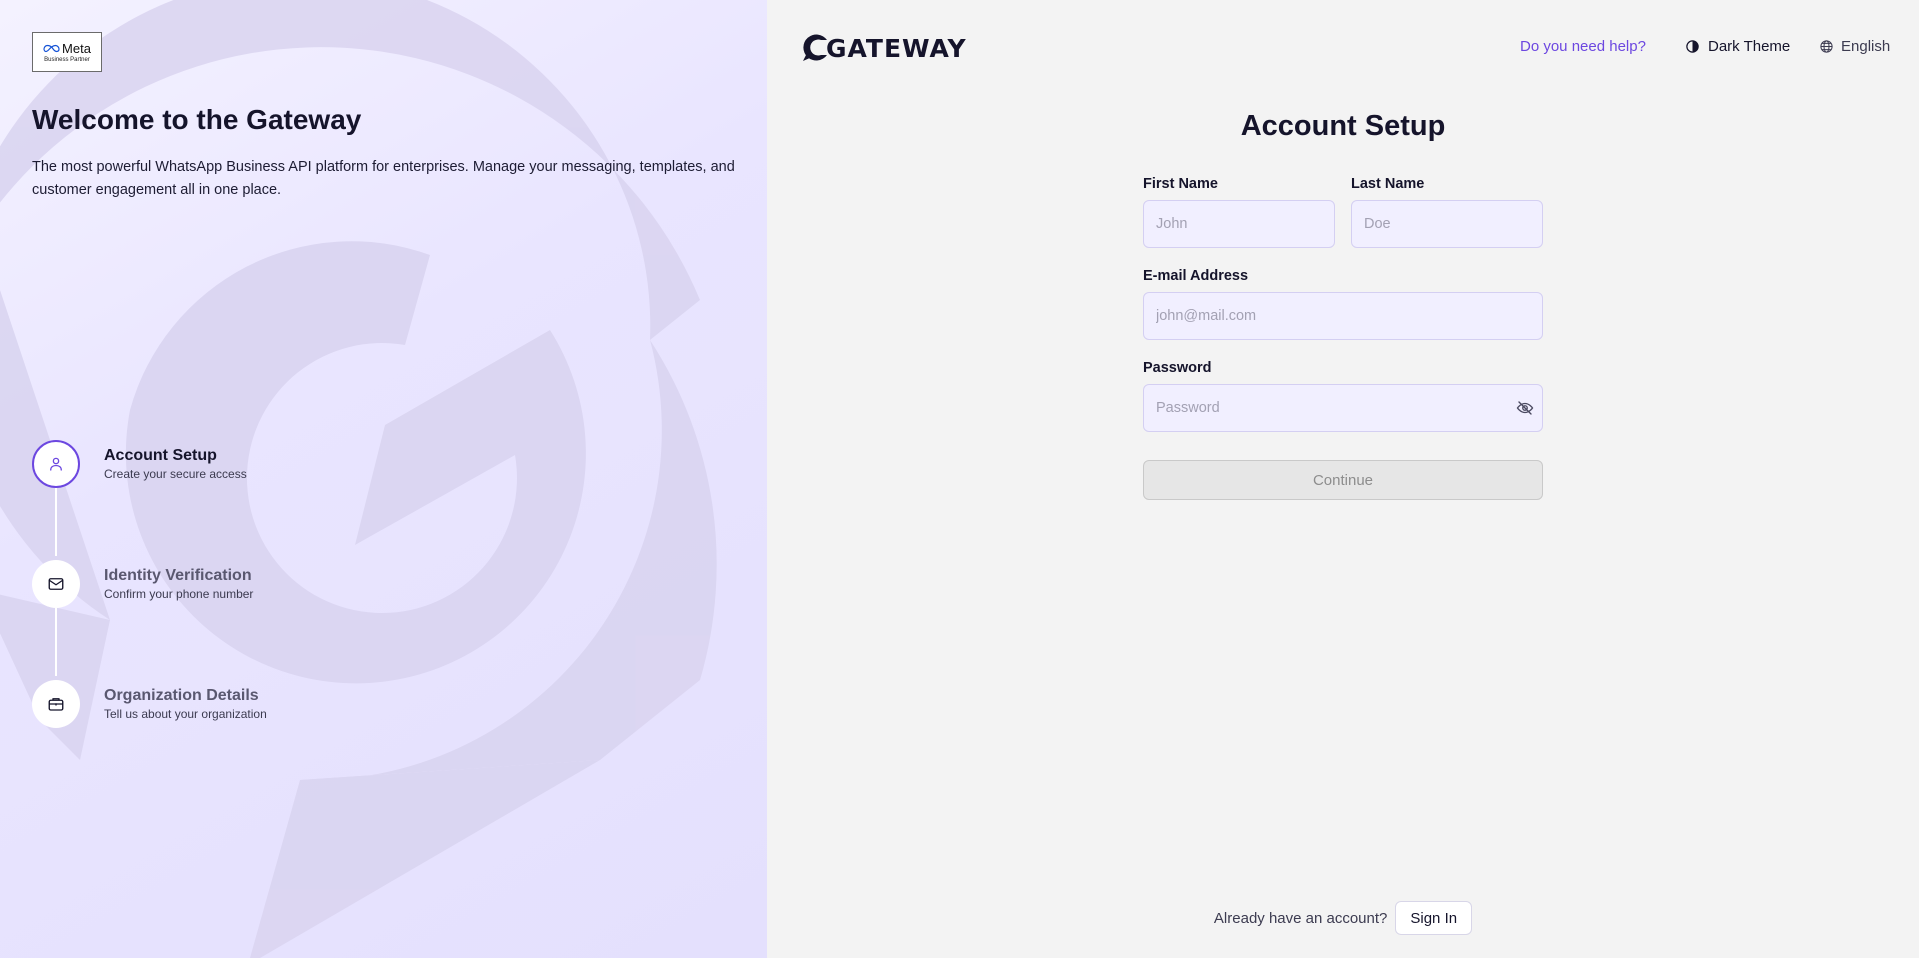 The width and height of the screenshot is (1919, 958). Describe the element at coordinates (1525, 408) in the screenshot. I see `eye-off-icon` at that location.